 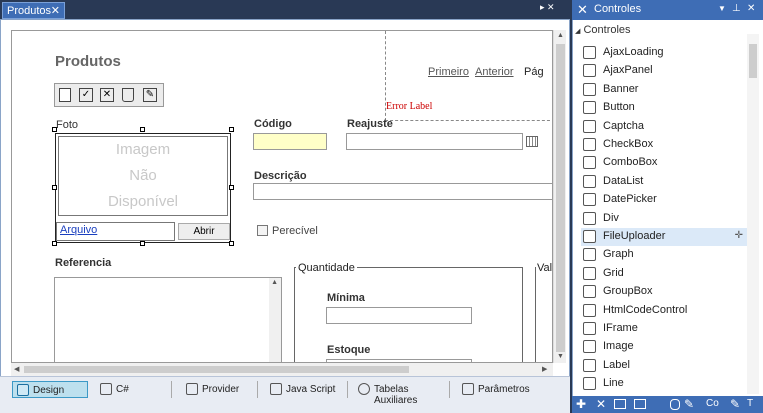 I want to click on control-item-label: Button, so click(x=619, y=107).